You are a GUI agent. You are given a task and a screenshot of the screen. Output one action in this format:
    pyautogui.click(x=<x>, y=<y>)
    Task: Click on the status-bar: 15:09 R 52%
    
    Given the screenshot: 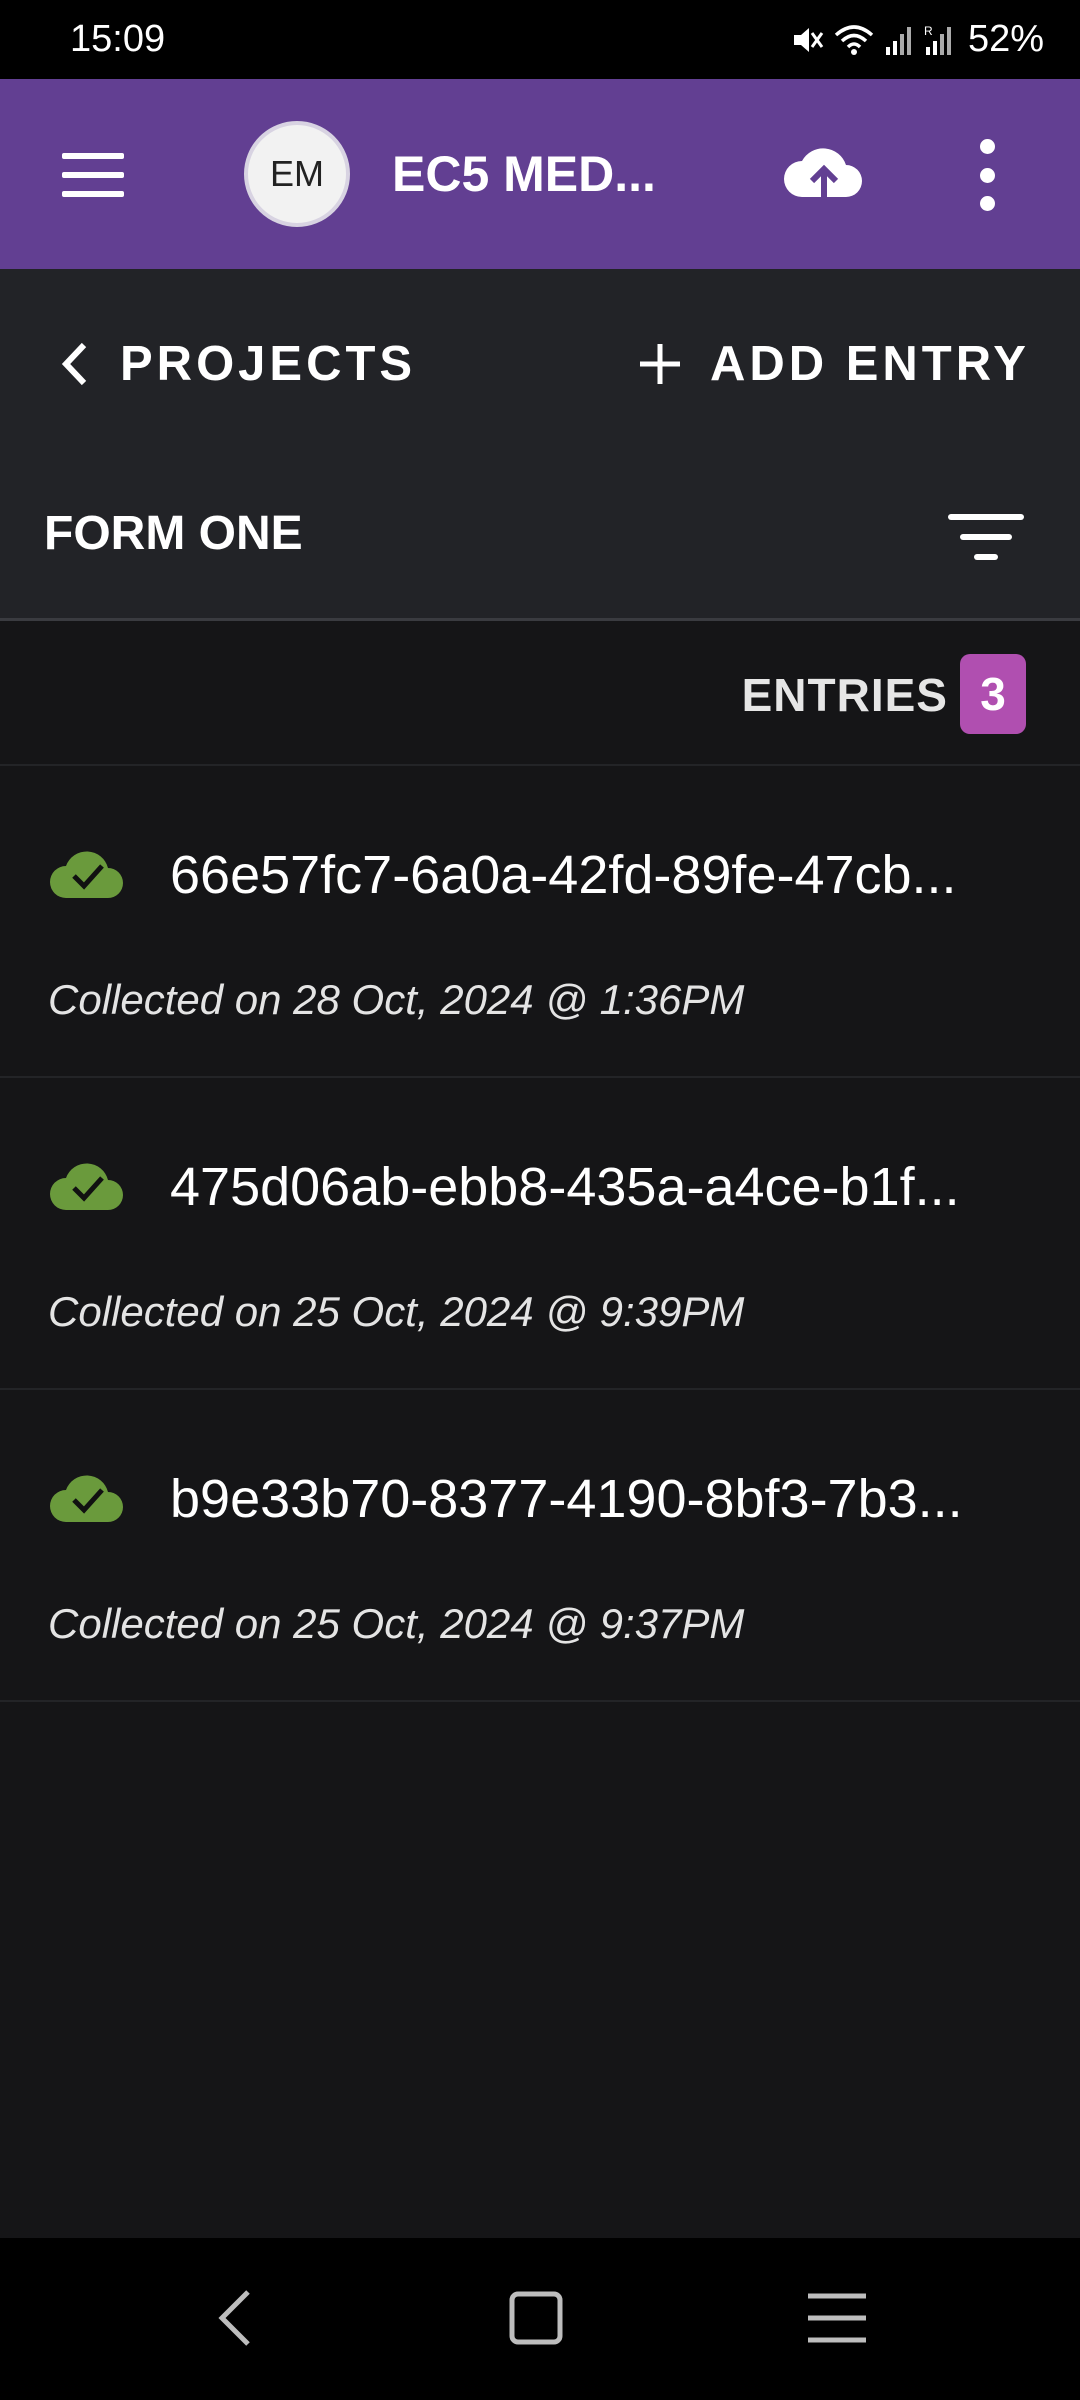 What is the action you would take?
    pyautogui.click(x=540, y=39)
    